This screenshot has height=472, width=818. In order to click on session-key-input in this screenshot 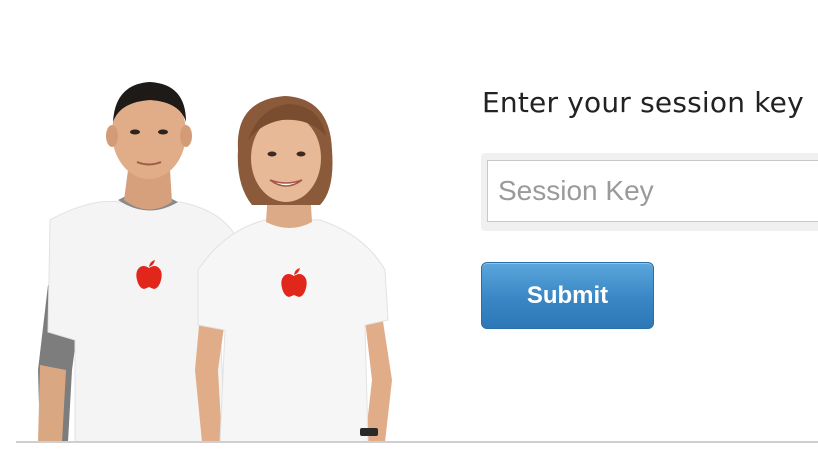, I will do `click(652, 191)`.